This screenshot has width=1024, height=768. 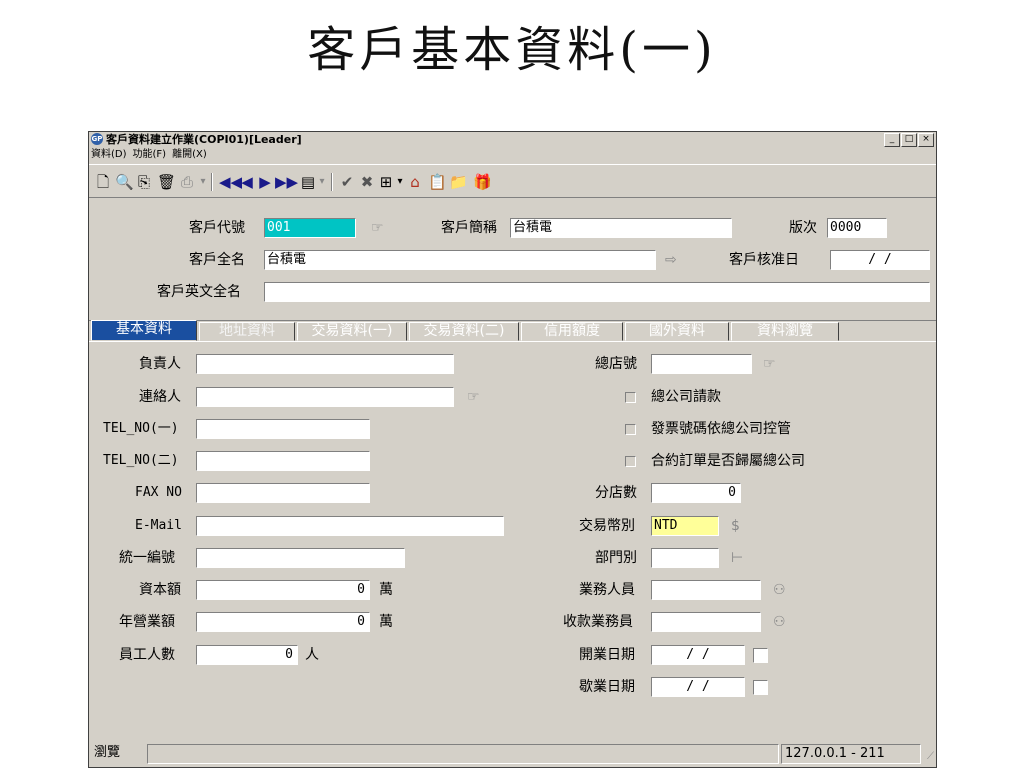 I want to click on fax-label: FAX NO, so click(x=158, y=492).